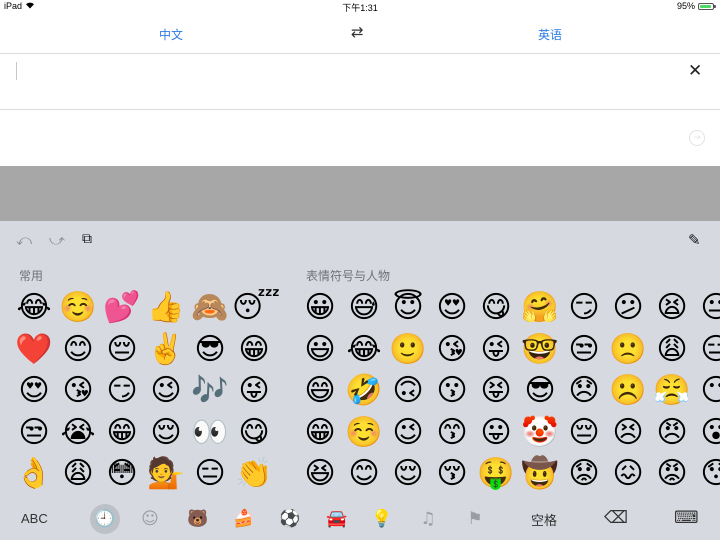 Image resolution: width=720 pixels, height=540 pixels. I want to click on emoji-key: 😡, so click(672, 474).